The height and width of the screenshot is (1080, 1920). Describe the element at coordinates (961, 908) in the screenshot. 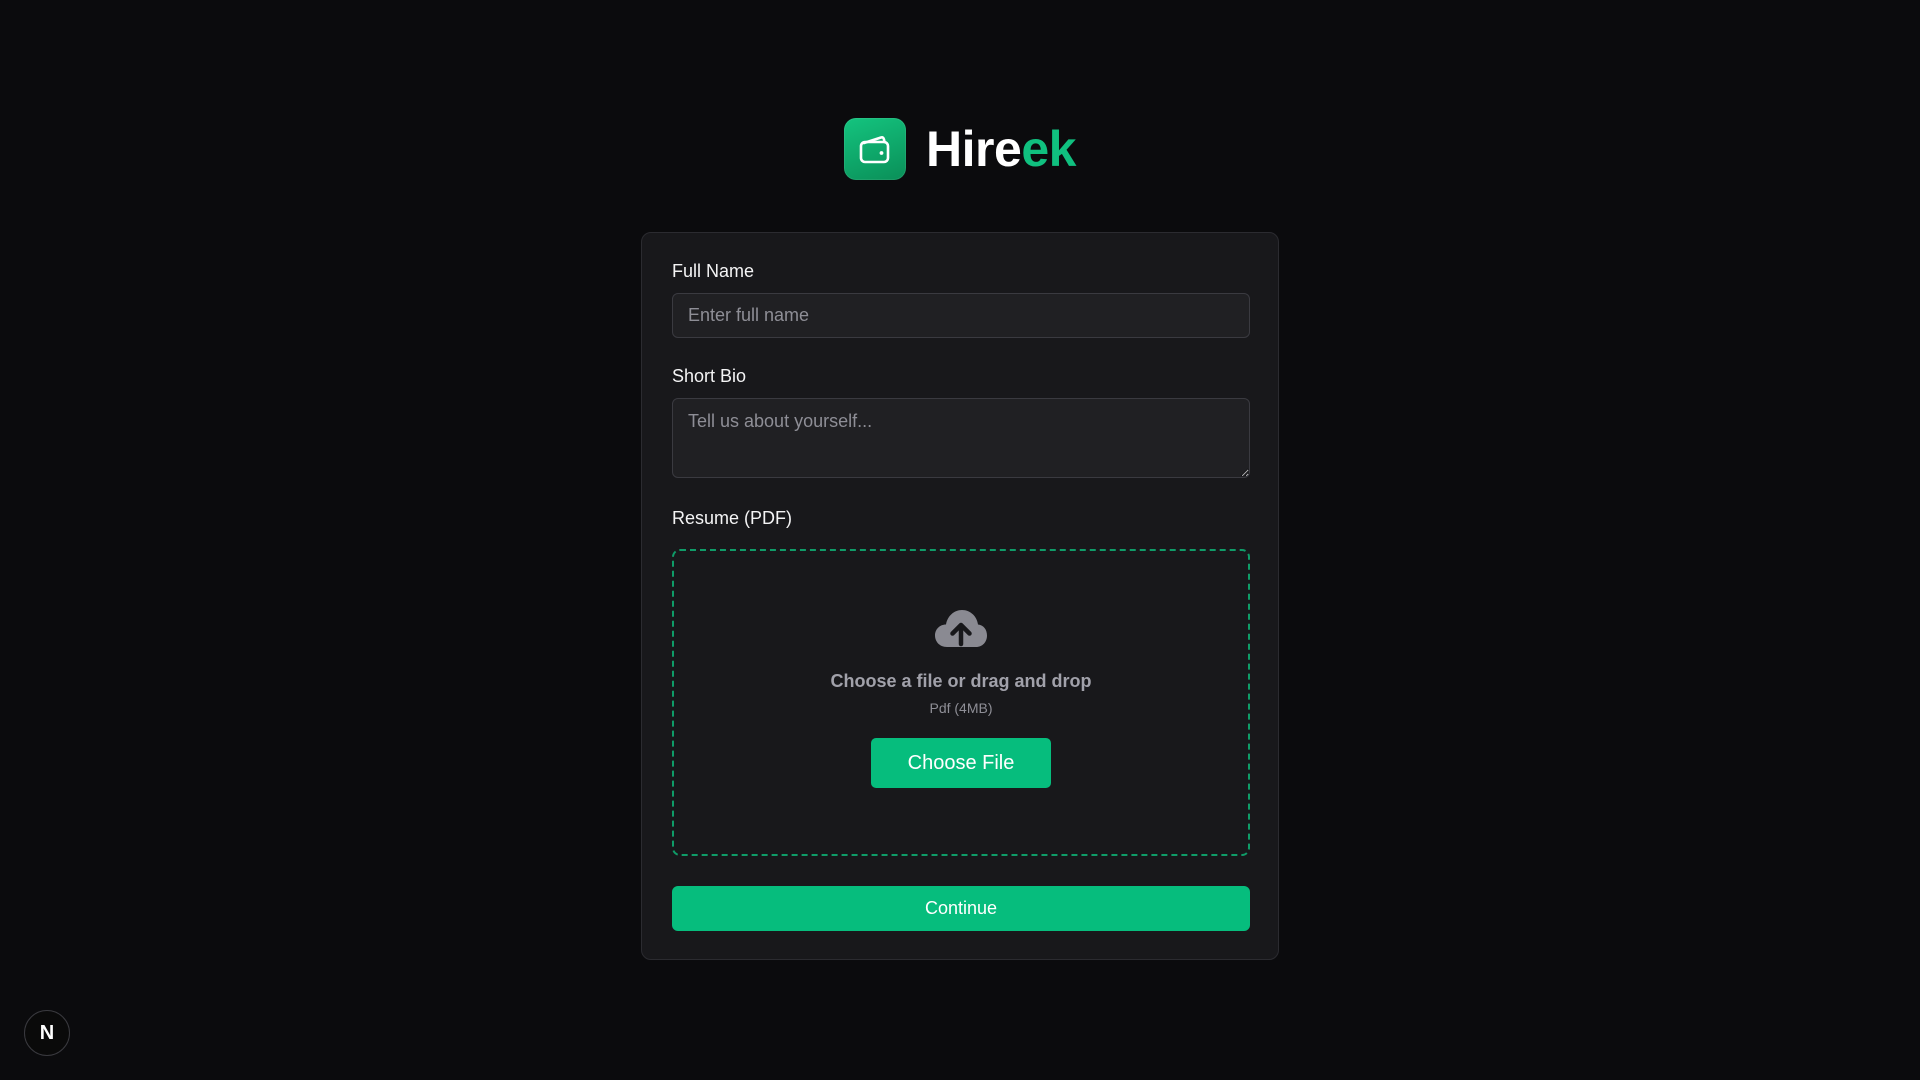

I see `continue-button: Continue` at that location.